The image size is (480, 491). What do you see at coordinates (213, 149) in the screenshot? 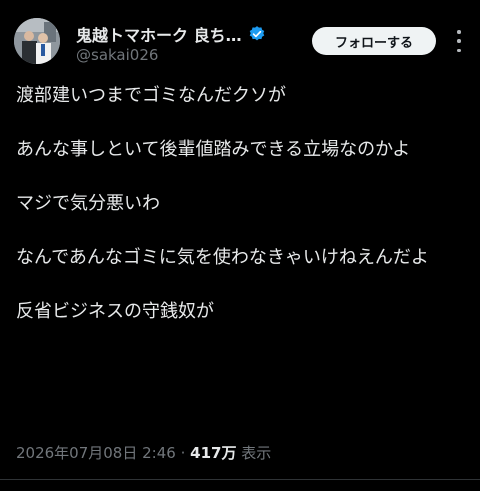
I see `post-paragraph: あんな事しといて後輩値踏みできる立場なのかよ` at bounding box center [213, 149].